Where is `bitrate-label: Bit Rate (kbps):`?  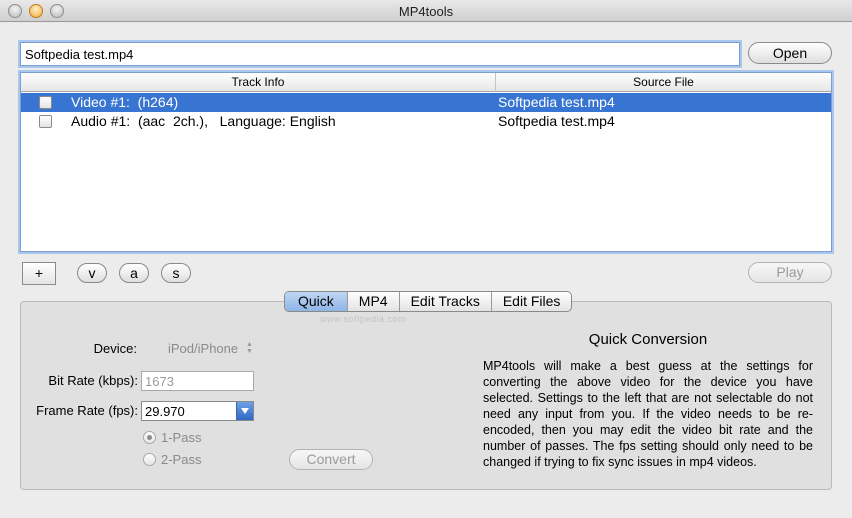
bitrate-label: Bit Rate (kbps): is located at coordinates (93, 380).